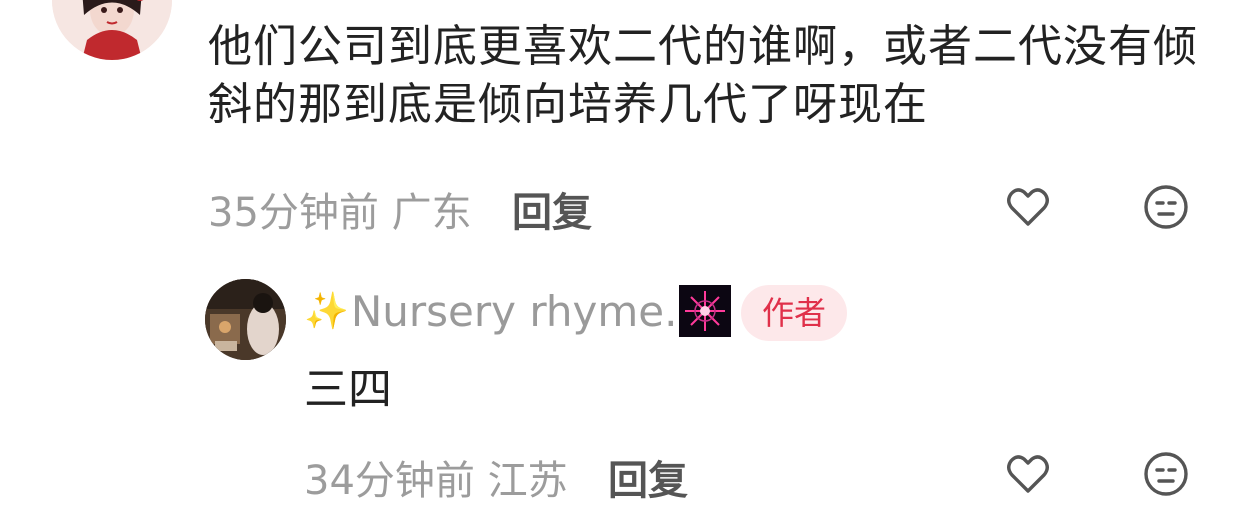  Describe the element at coordinates (326, 311) in the screenshot. I see `sparkle-icon: ✨` at that location.